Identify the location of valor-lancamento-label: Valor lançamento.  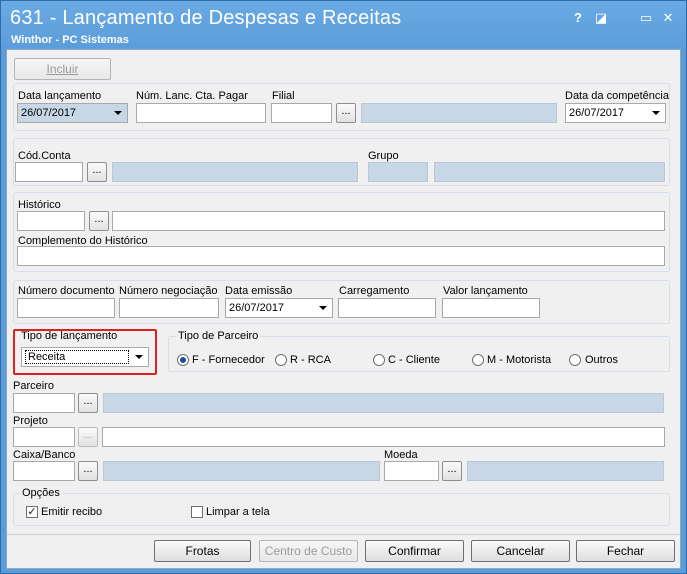
(485, 291).